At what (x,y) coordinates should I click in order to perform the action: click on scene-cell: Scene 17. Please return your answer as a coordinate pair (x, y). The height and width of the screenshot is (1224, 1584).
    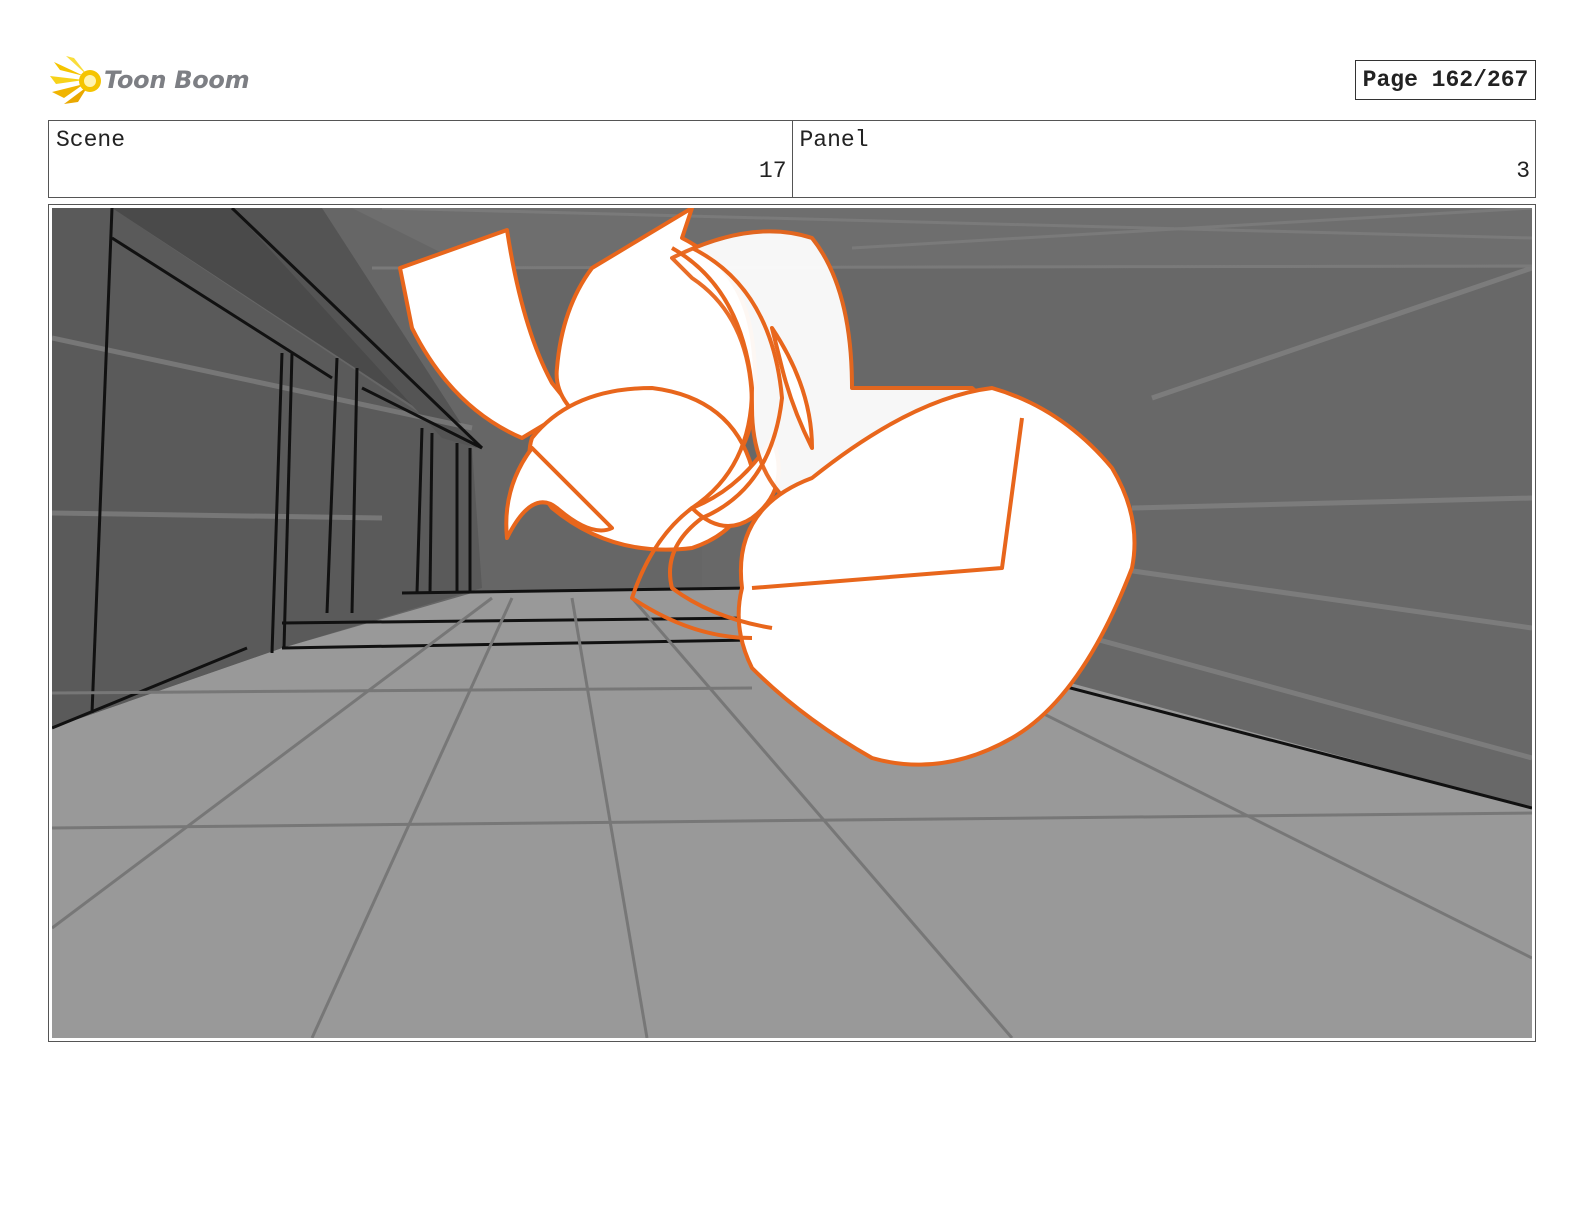
    Looking at the image, I should click on (420, 159).